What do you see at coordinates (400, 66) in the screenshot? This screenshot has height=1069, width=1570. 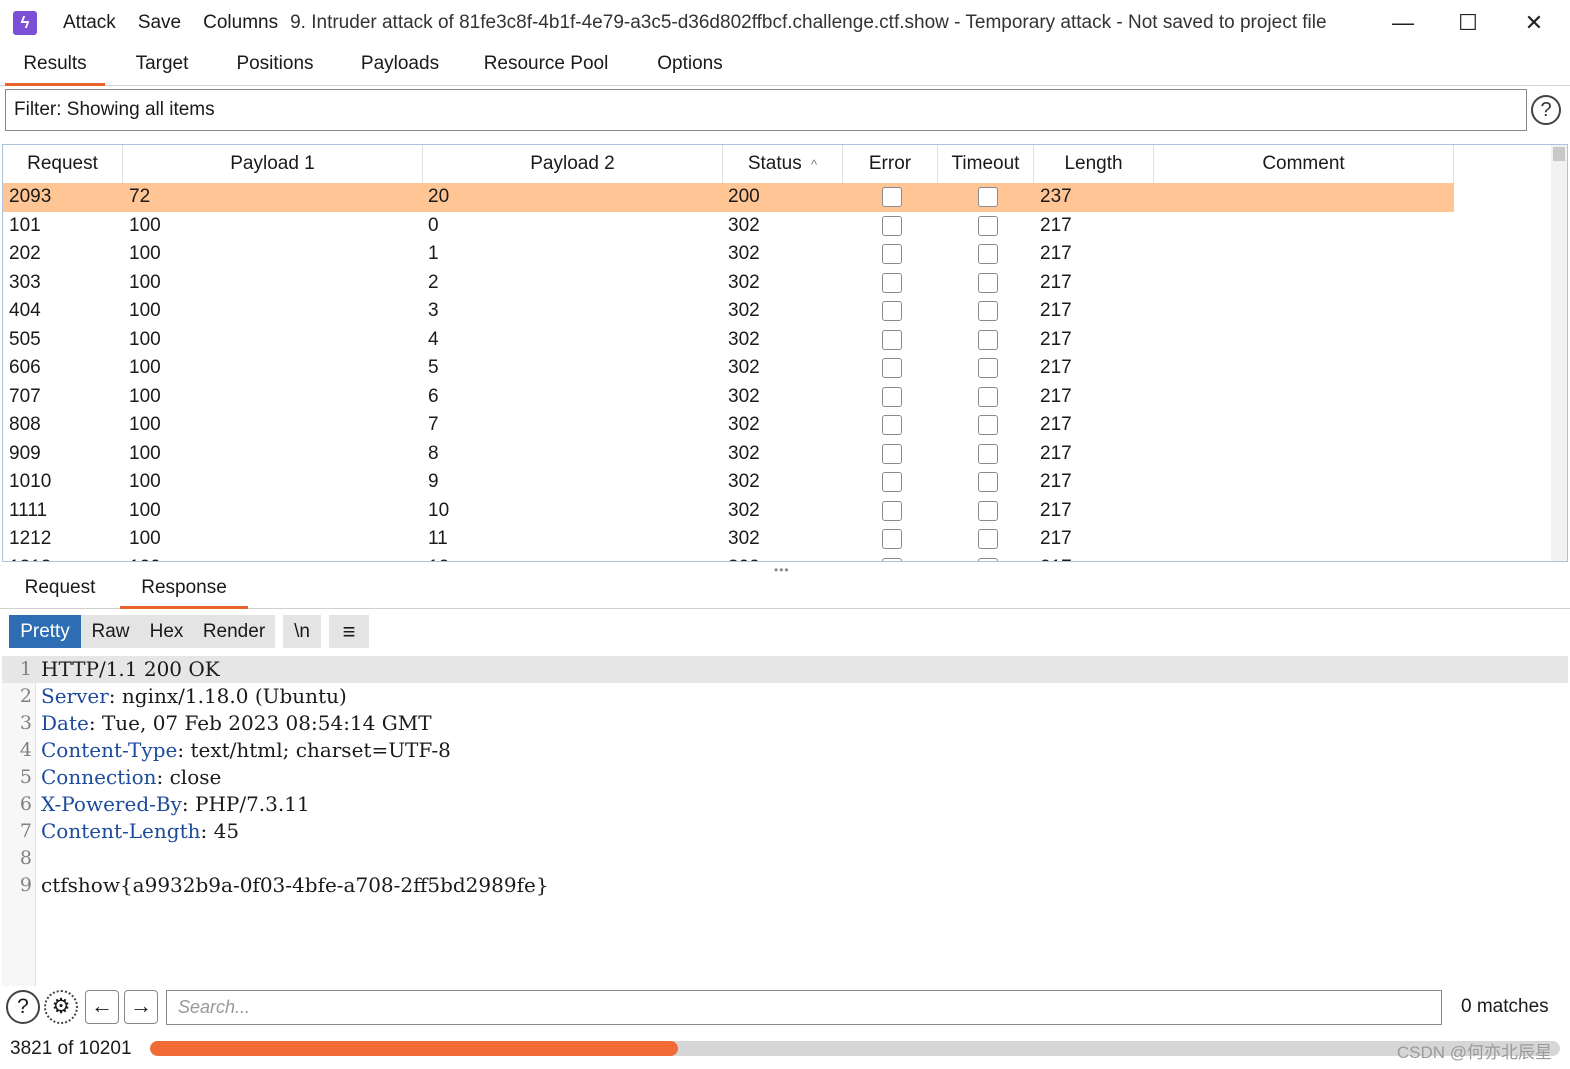 I see `tab-payloads: Payloads` at bounding box center [400, 66].